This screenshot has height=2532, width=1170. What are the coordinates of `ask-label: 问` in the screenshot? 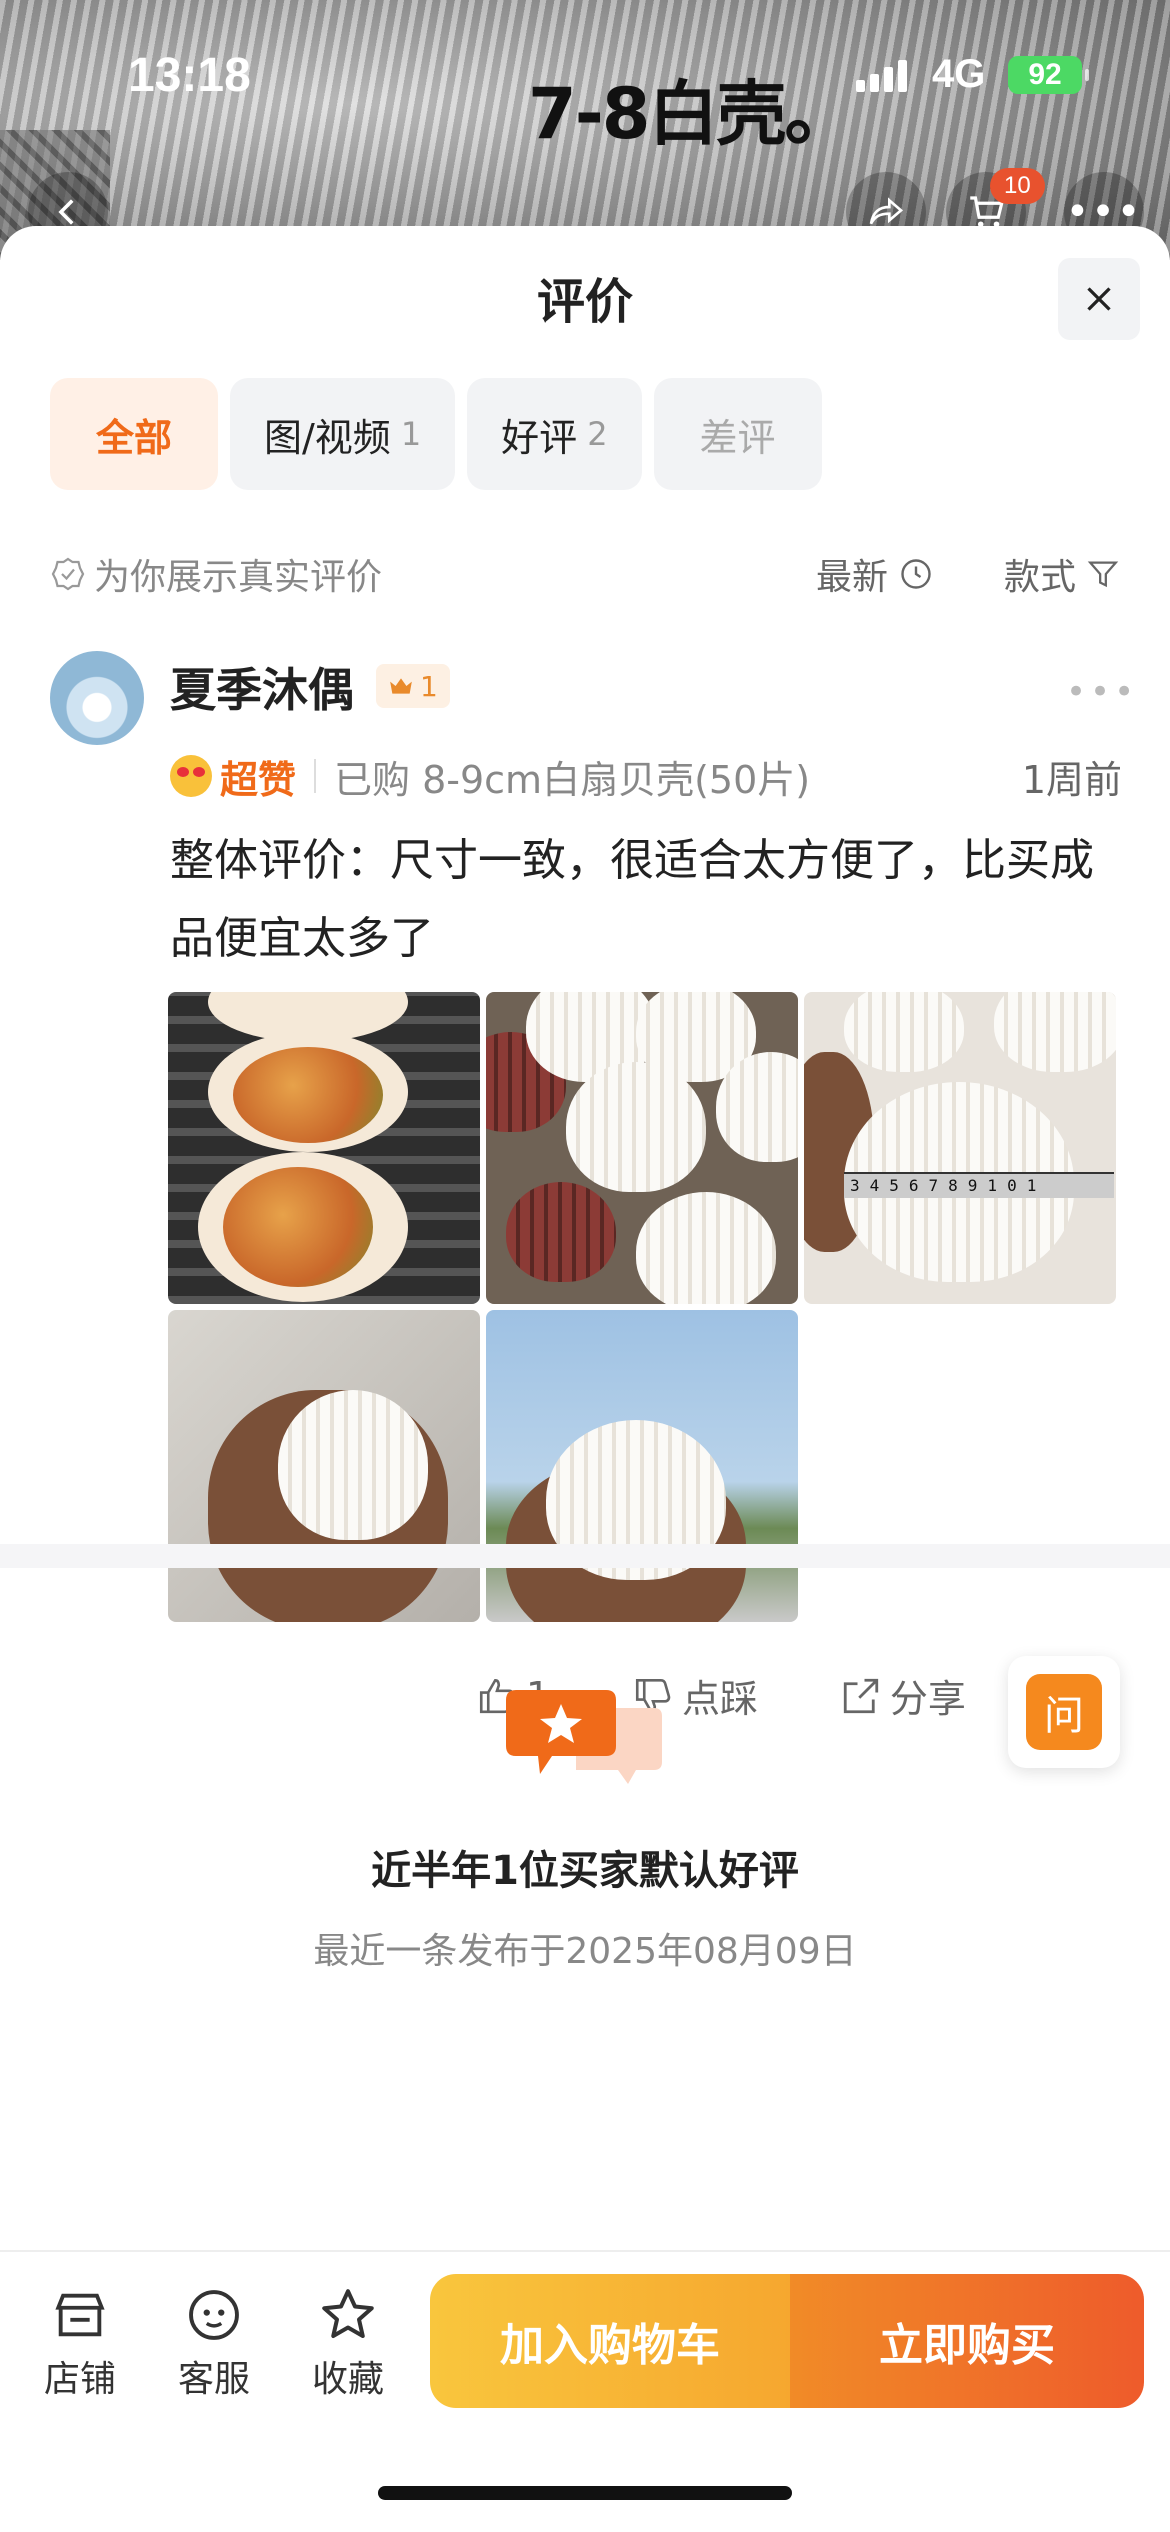 It's located at (1064, 1712).